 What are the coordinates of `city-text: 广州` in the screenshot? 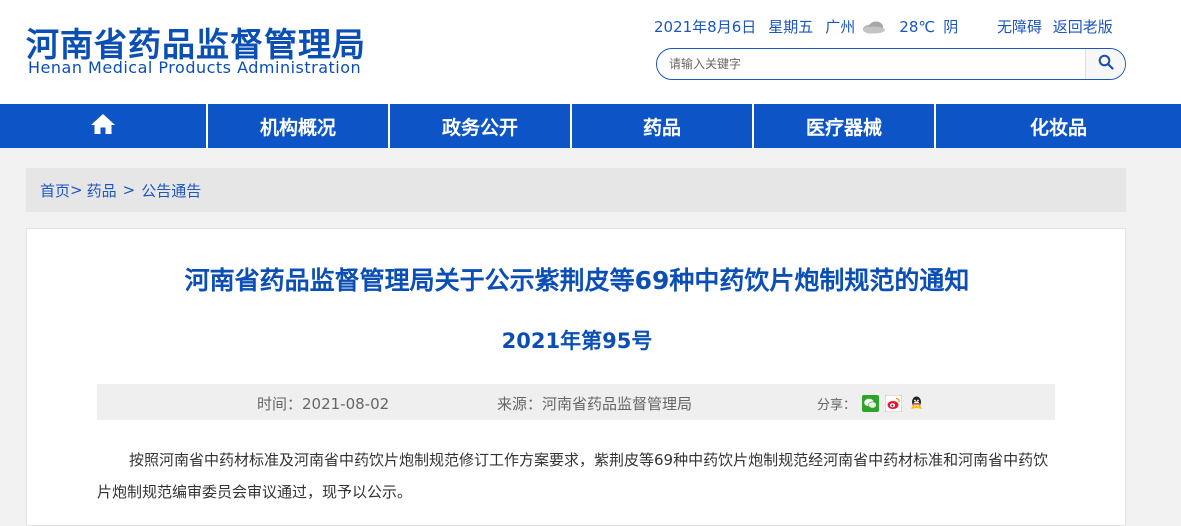 It's located at (840, 27).